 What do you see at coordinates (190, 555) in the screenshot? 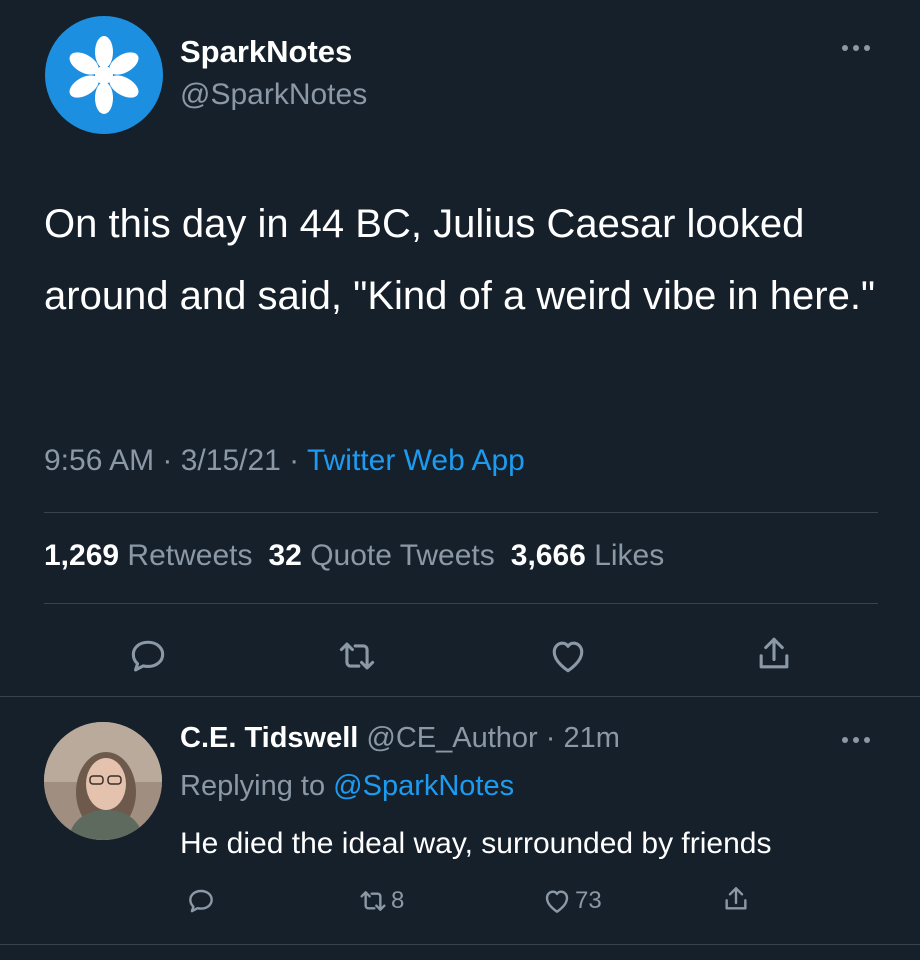
I see `retweets-label: Retweets` at bounding box center [190, 555].